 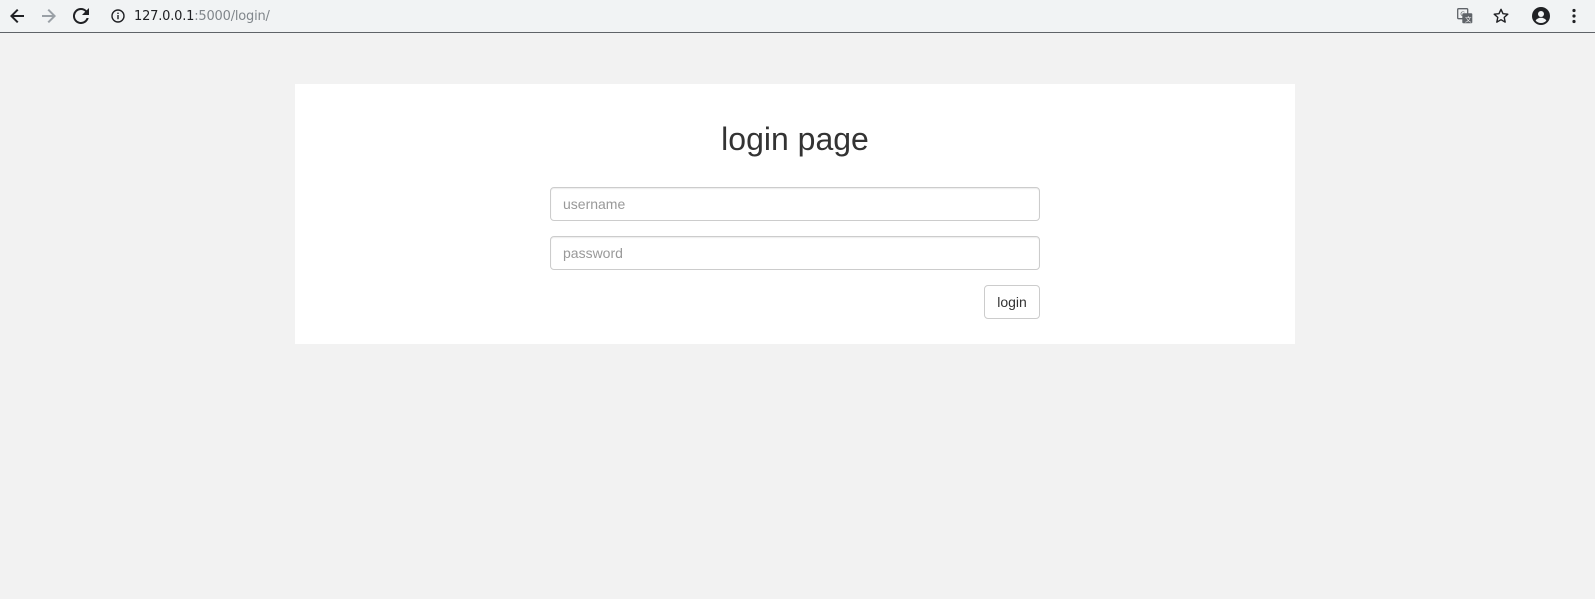 I want to click on translate-icon: G文, so click(x=1465, y=16).